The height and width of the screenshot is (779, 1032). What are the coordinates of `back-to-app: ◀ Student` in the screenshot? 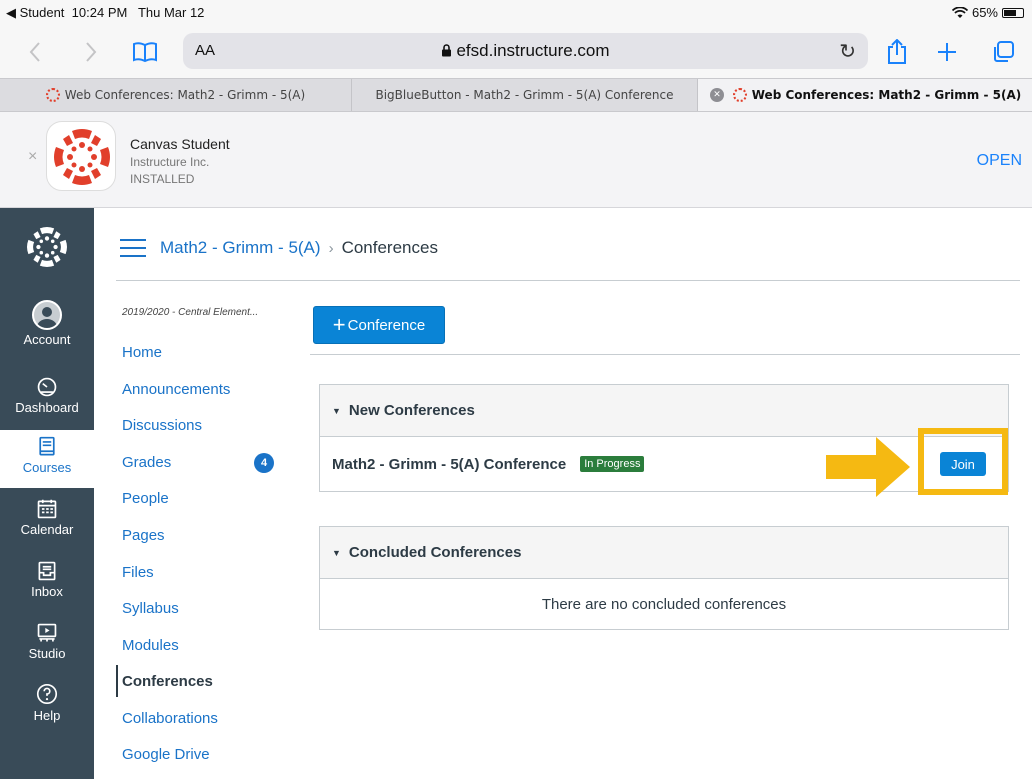 It's located at (35, 12).